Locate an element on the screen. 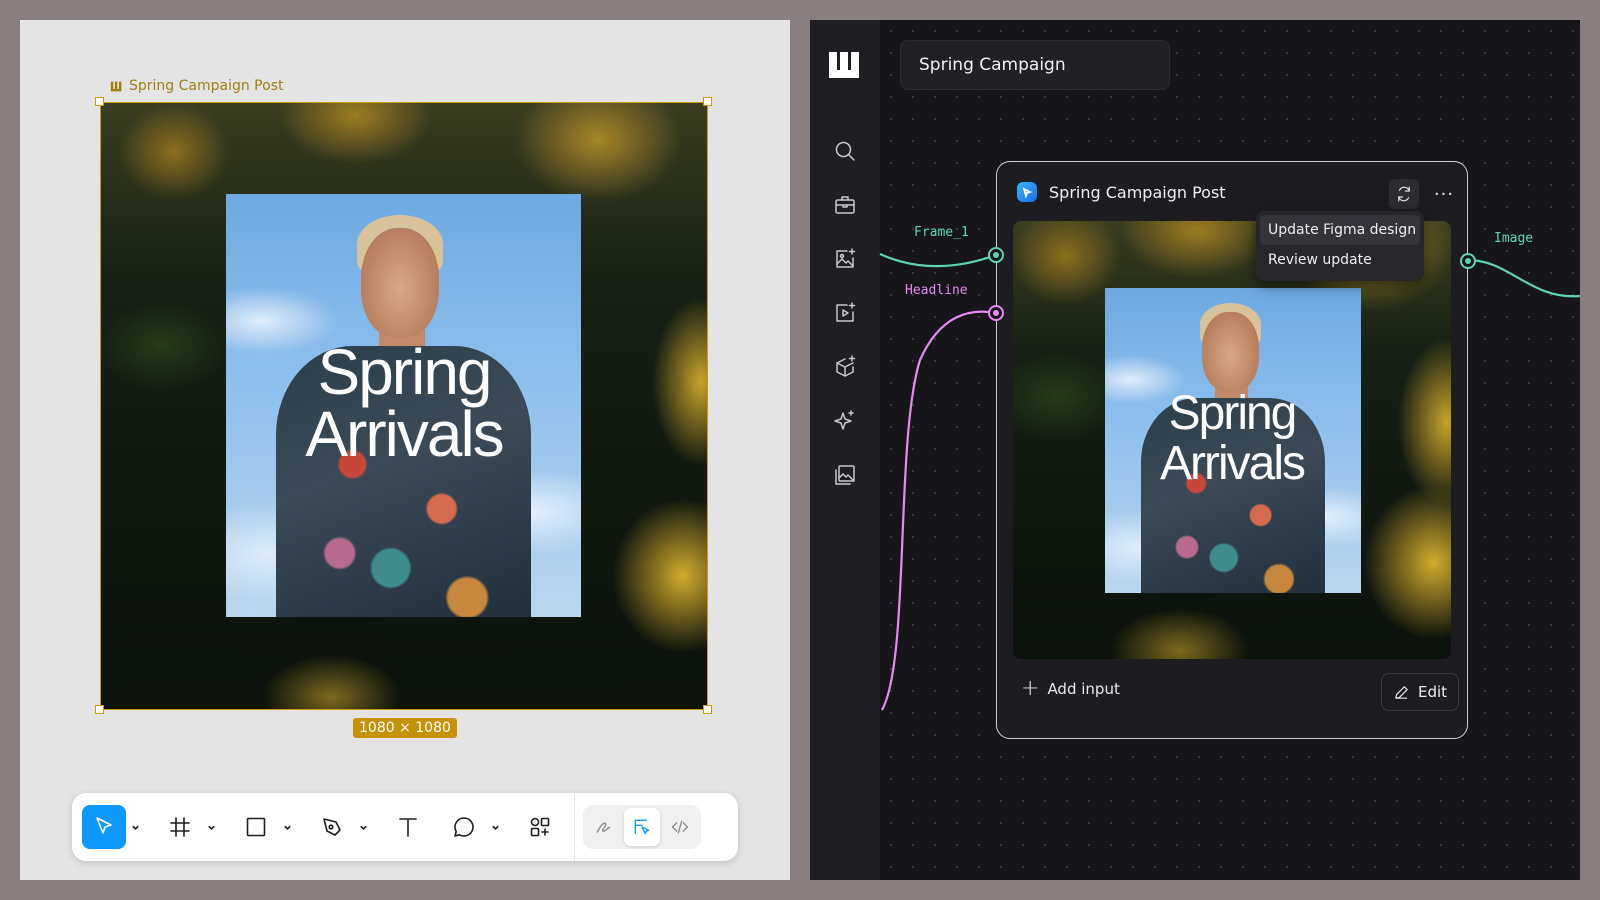 The image size is (1600, 900). actions-tool-button is located at coordinates (540, 827).